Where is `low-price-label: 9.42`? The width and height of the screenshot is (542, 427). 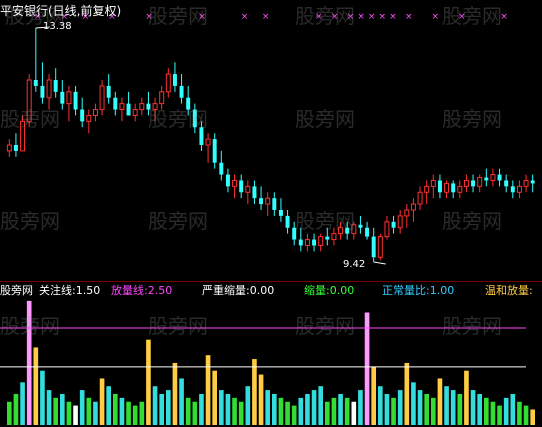 low-price-label: 9.42 is located at coordinates (354, 264).